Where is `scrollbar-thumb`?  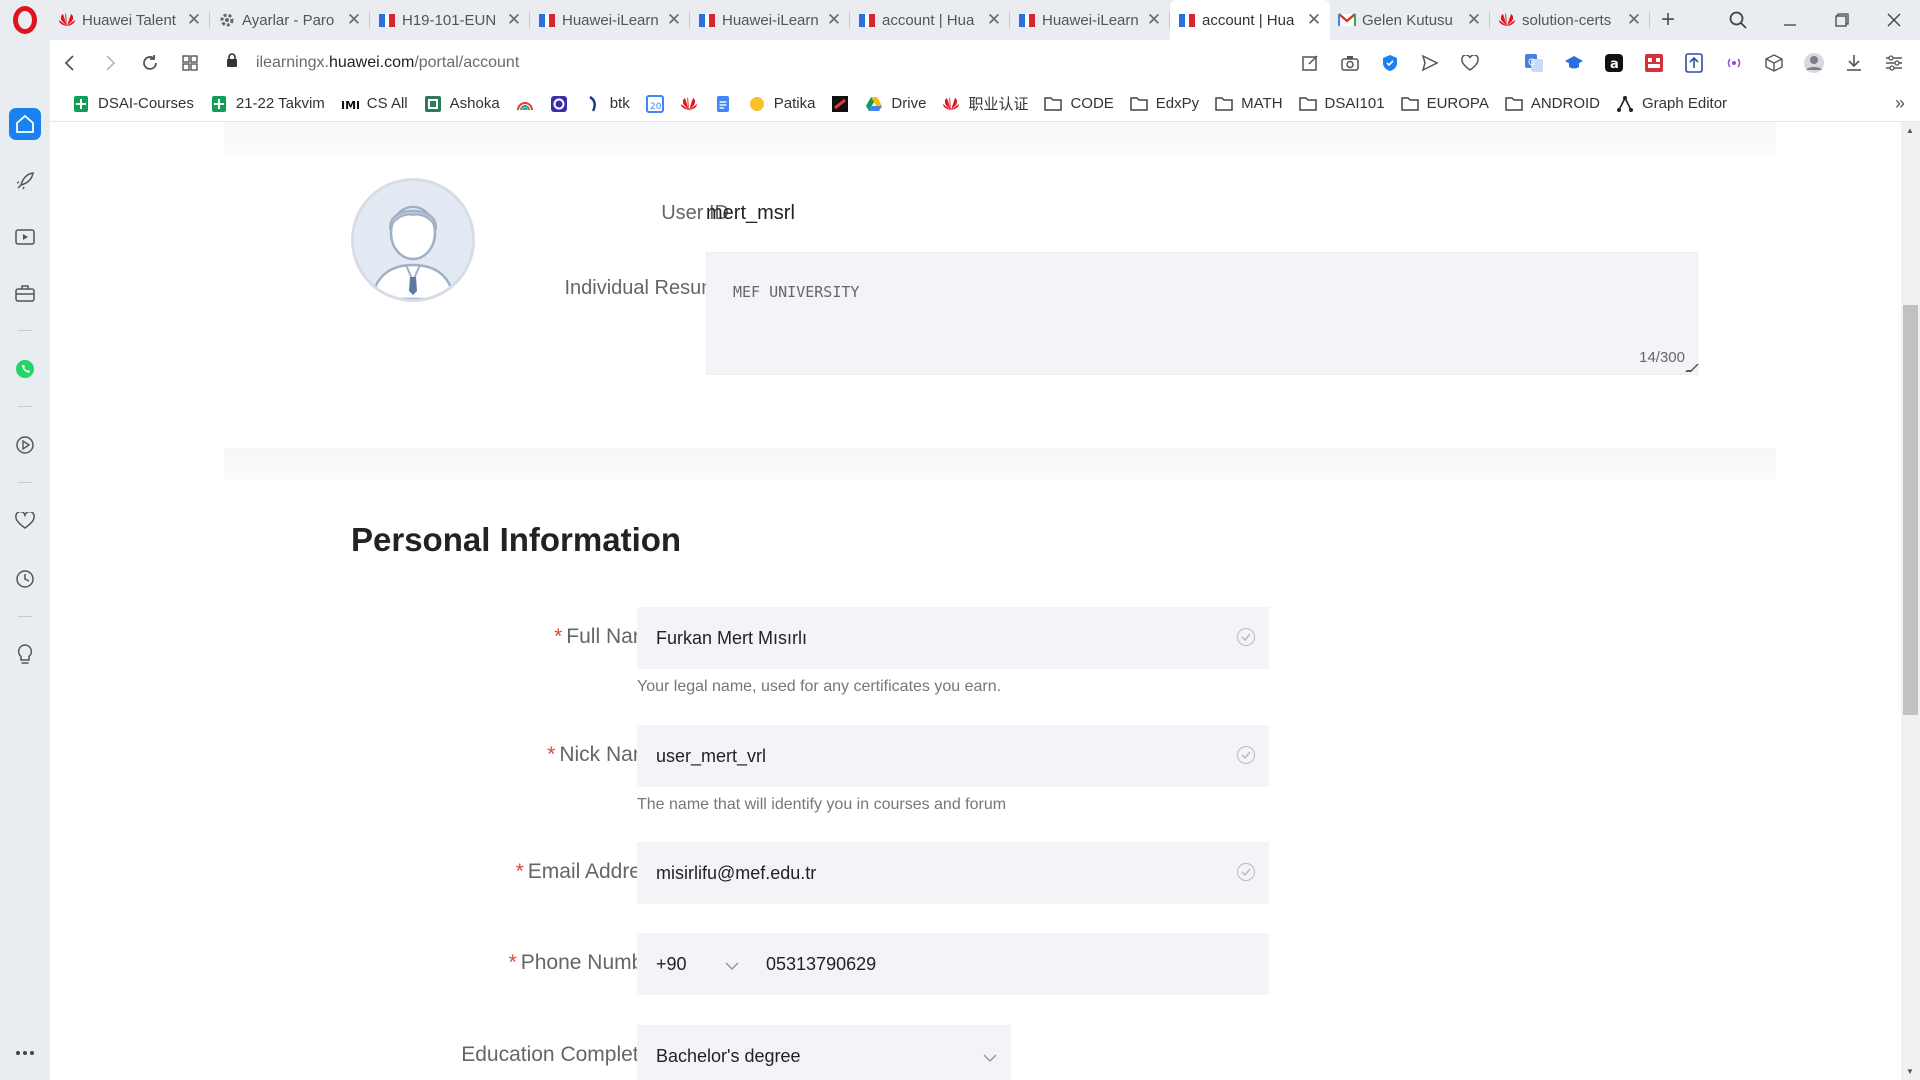
scrollbar-thumb is located at coordinates (1910, 510).